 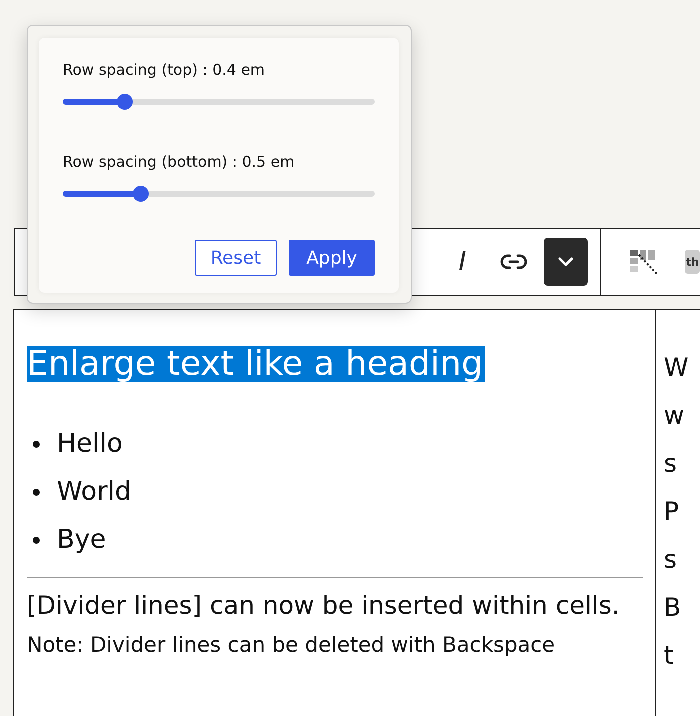 What do you see at coordinates (79, 492) in the screenshot?
I see `list-item: World` at bounding box center [79, 492].